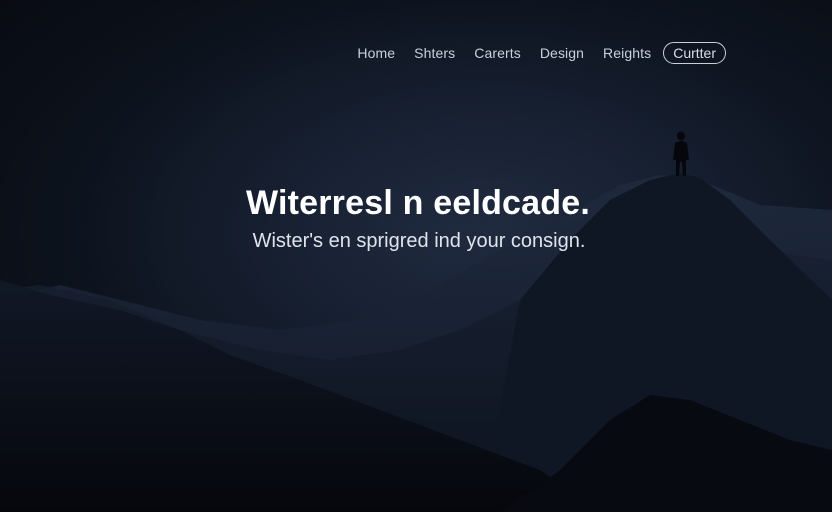 The width and height of the screenshot is (832, 512). What do you see at coordinates (376, 53) in the screenshot?
I see `nav-link-home: Home` at bounding box center [376, 53].